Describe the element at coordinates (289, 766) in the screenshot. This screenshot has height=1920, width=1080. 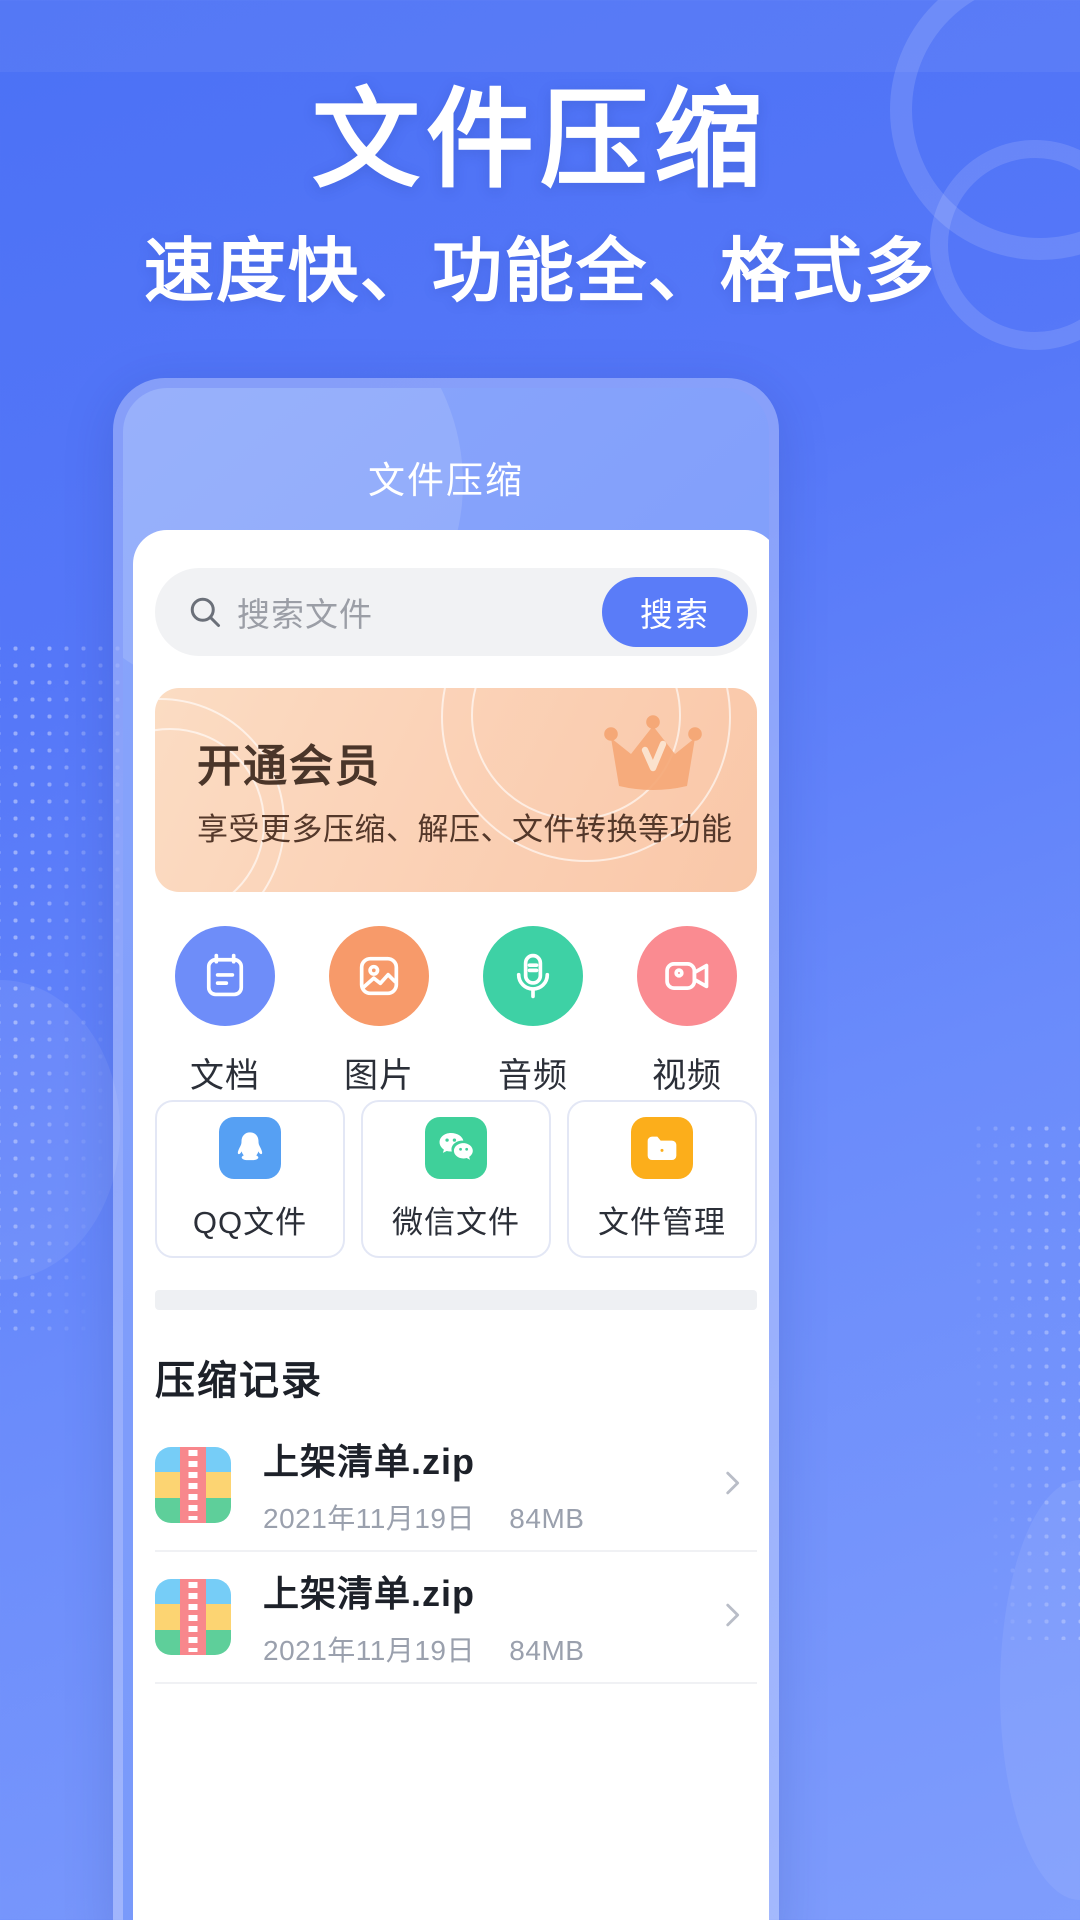
I see `vip-banner-title: 开通会员` at that location.